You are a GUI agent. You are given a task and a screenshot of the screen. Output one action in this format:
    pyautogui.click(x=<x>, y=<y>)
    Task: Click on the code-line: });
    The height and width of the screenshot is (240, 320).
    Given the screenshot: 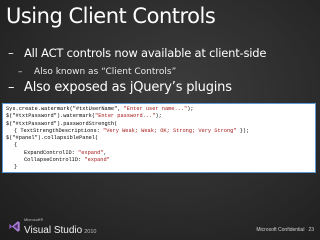 What is the action you would take?
    pyautogui.click(x=159, y=172)
    